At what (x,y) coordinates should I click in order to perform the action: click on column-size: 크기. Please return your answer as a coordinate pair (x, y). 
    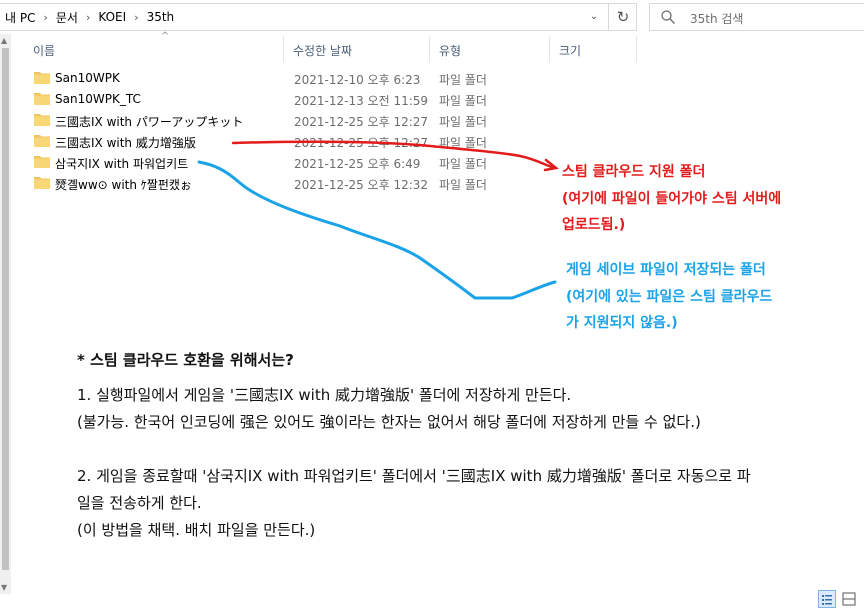
    Looking at the image, I should click on (570, 50).